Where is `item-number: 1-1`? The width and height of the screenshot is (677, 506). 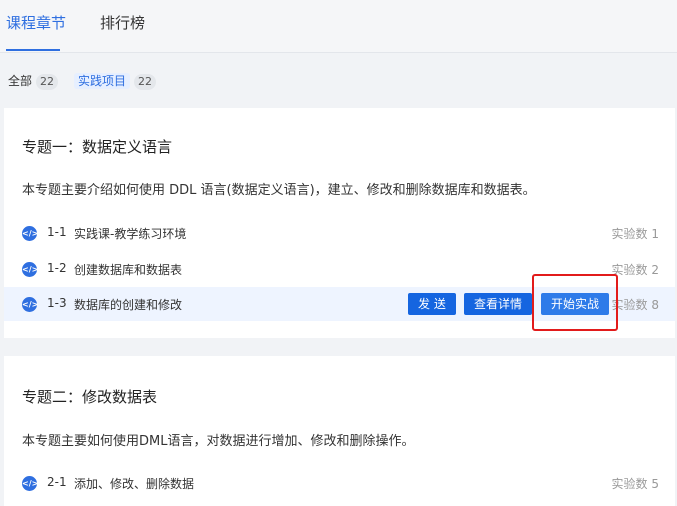
item-number: 1-1 is located at coordinates (57, 232).